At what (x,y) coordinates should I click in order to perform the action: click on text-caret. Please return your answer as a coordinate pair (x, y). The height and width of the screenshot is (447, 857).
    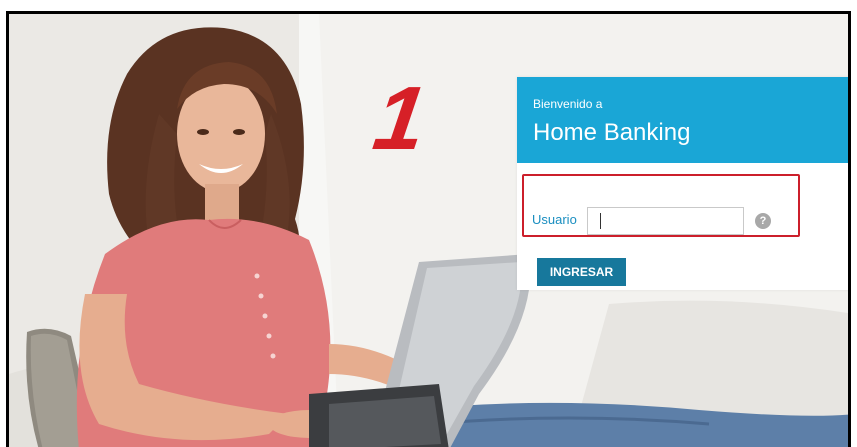
    Looking at the image, I should click on (600, 221).